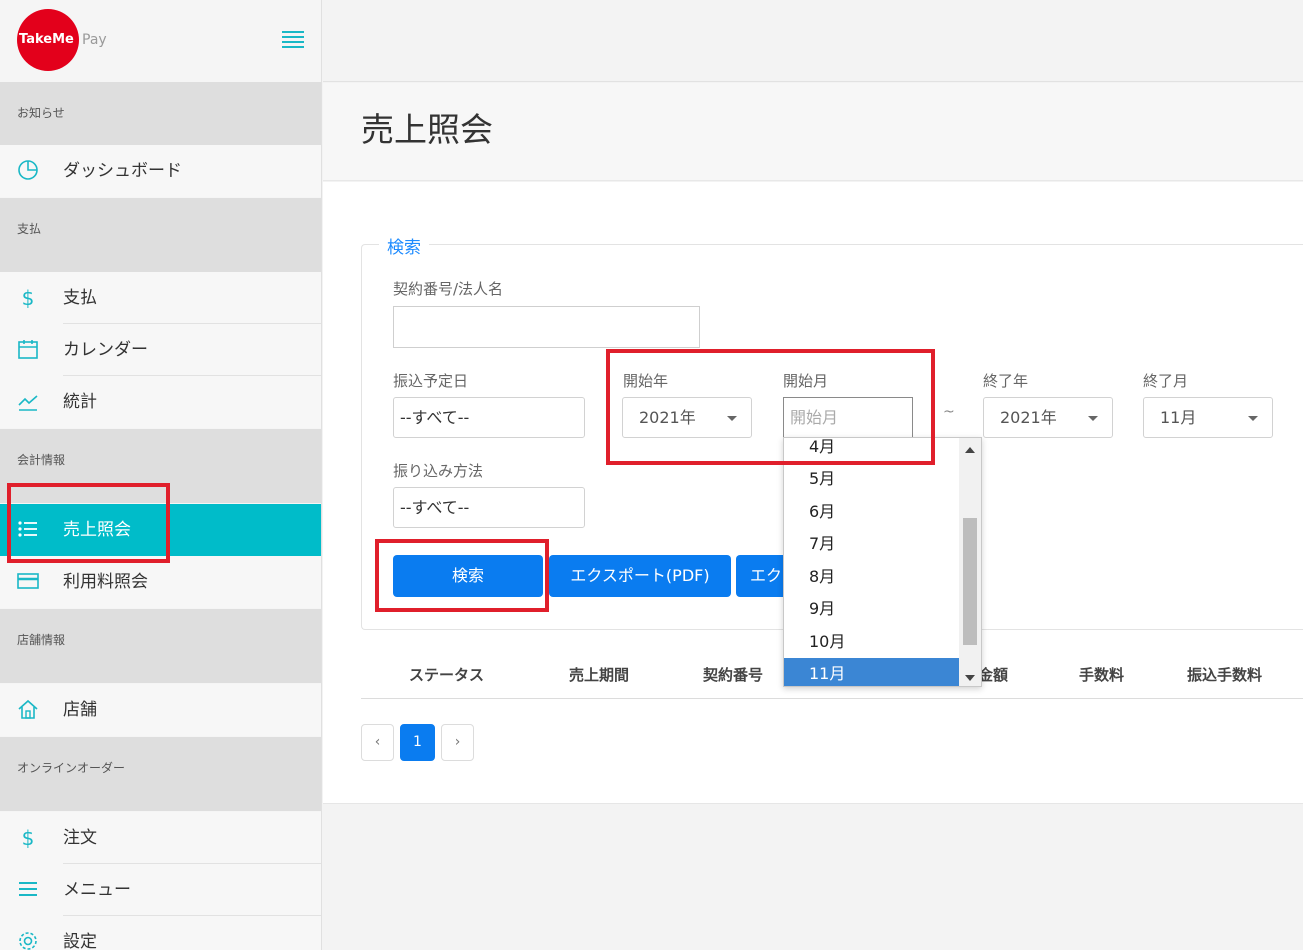 The image size is (1303, 950). I want to click on list-icon, so click(28, 530).